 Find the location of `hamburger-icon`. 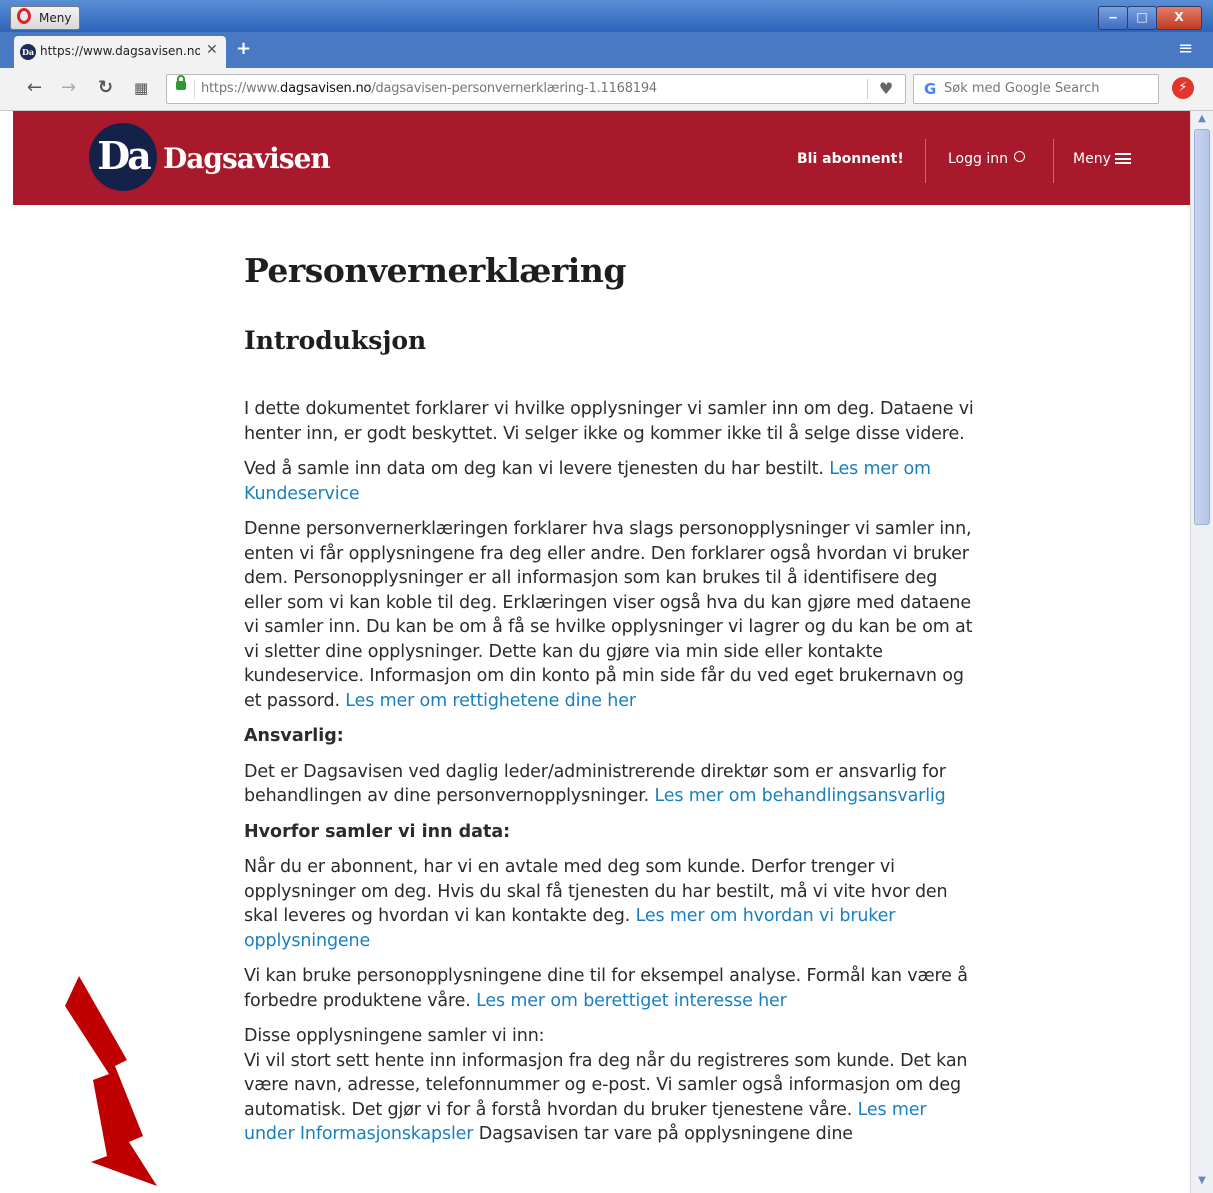

hamburger-icon is located at coordinates (1122, 158).